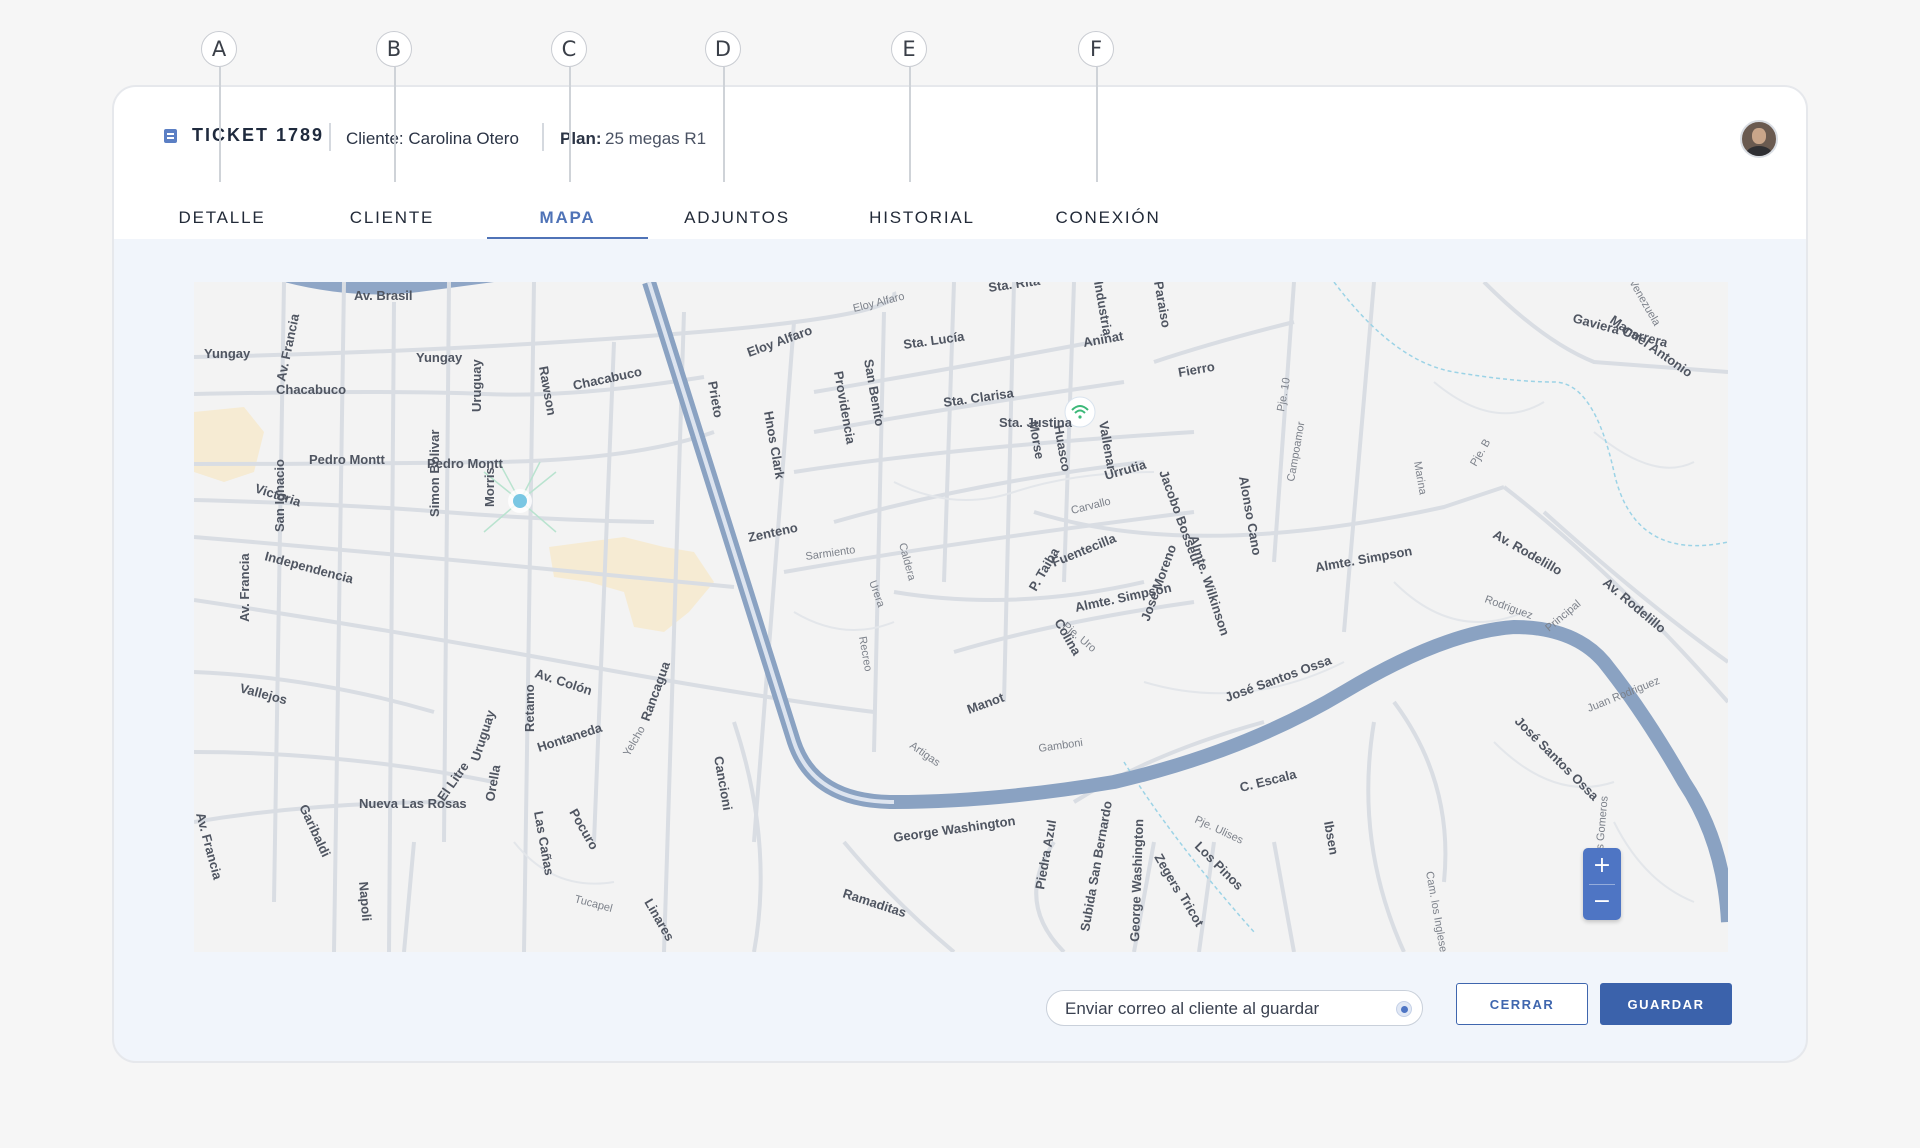 The image size is (1920, 1148). What do you see at coordinates (1404, 1009) in the screenshot?
I see `email-toggle-radio` at bounding box center [1404, 1009].